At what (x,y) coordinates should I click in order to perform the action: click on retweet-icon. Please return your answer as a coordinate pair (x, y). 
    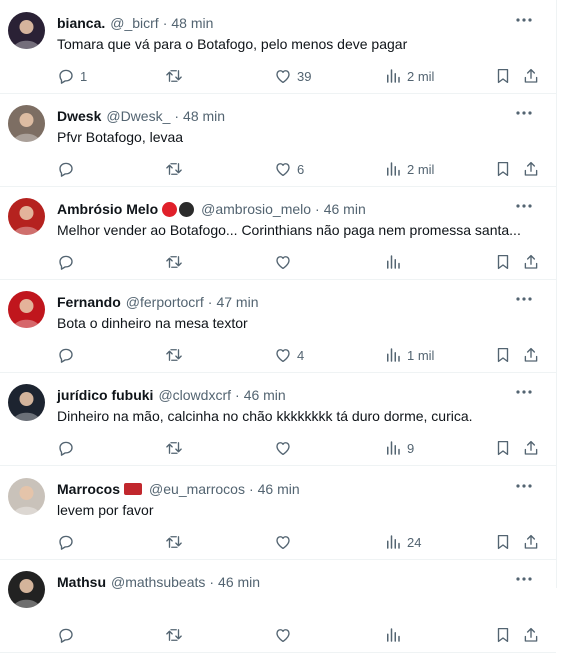
    Looking at the image, I should click on (174, 262).